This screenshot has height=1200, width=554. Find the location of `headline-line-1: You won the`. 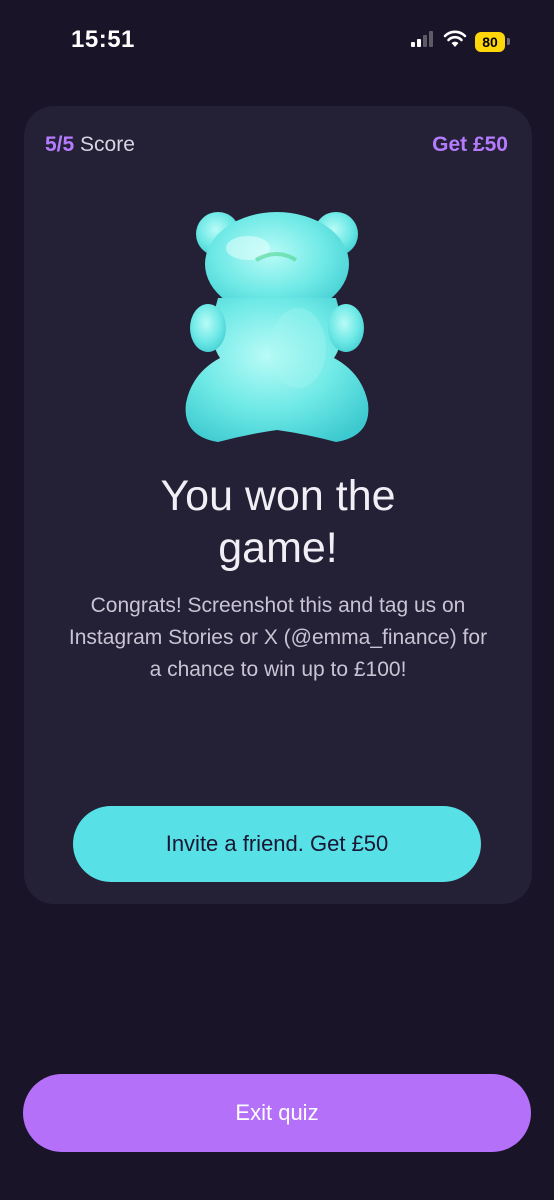

headline-line-1: You won the is located at coordinates (278, 496).